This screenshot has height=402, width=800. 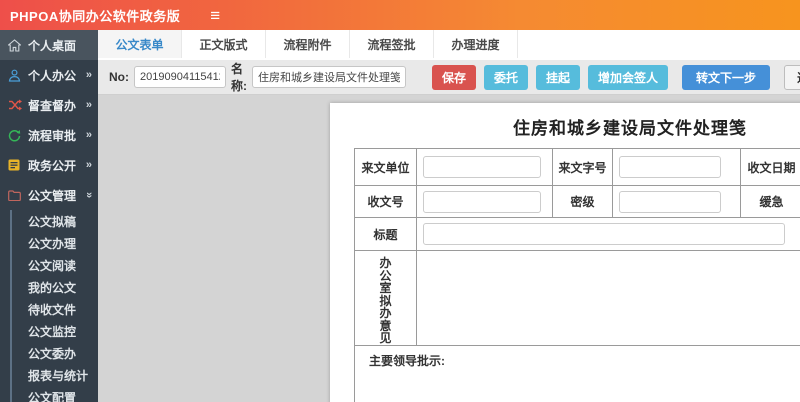 I want to click on sidebar-subitem-doc-config: 公文配置, so click(x=55, y=394).